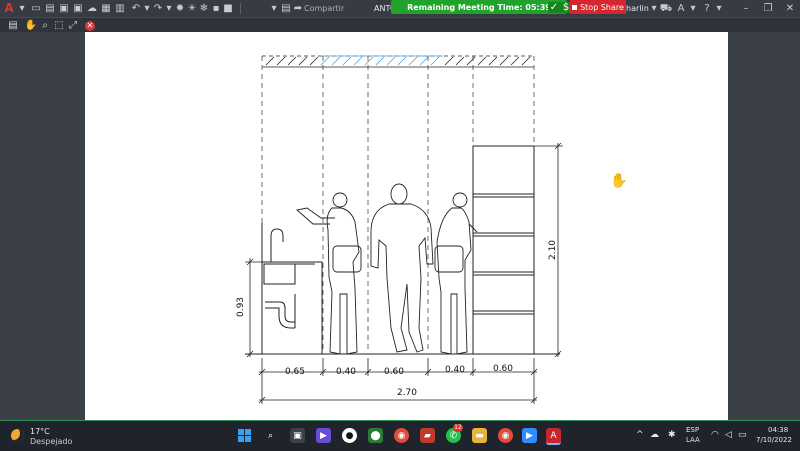 The width and height of the screenshot is (800, 451). What do you see at coordinates (666, 8) in the screenshot?
I see `cart-icon: ⛟` at bounding box center [666, 8].